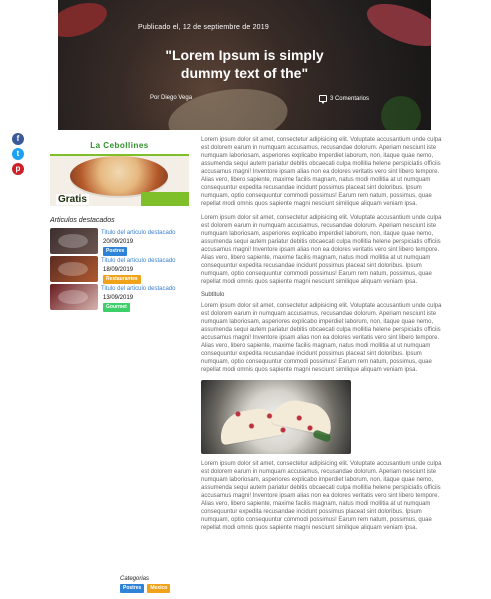 This screenshot has height=599, width=491. I want to click on categories: Categorias Postres Mexico, so click(145, 584).